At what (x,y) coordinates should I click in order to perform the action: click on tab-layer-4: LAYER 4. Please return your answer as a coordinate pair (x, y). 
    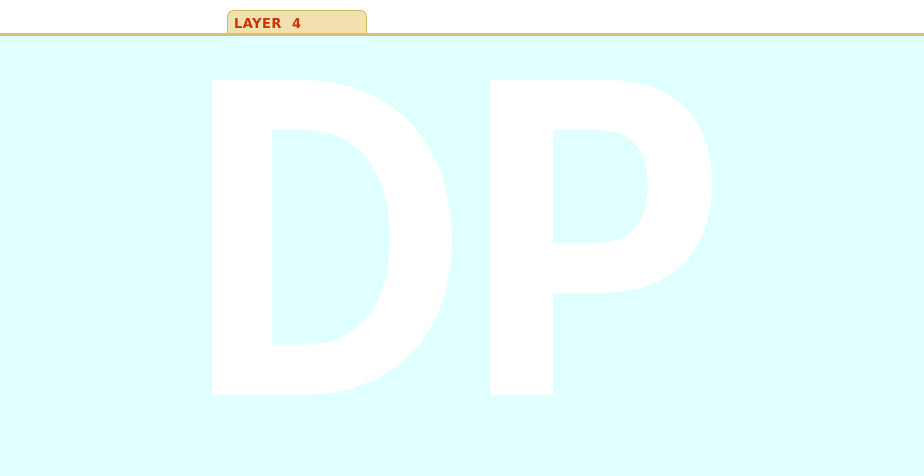
    Looking at the image, I should click on (297, 22).